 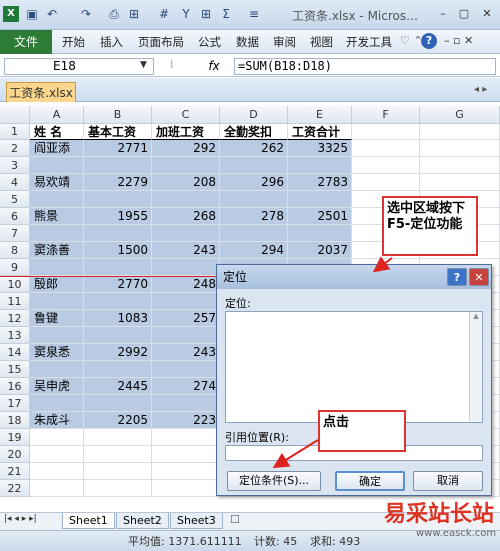 I want to click on watermark-url: www.easck.com, so click(x=456, y=533).